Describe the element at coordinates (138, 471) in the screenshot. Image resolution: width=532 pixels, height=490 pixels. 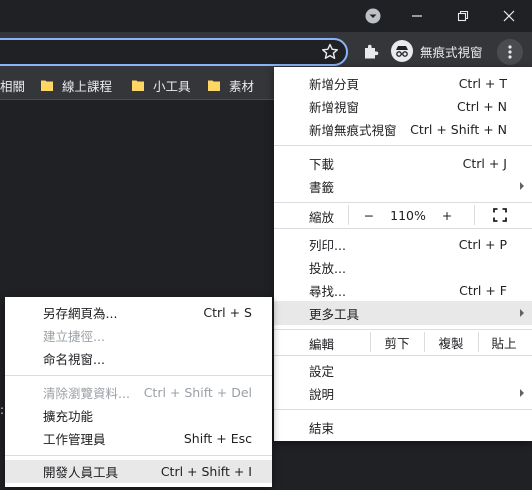
I see `submenu-item-dev-tools: 開發人員工具 Ctrl + Shift + I` at that location.